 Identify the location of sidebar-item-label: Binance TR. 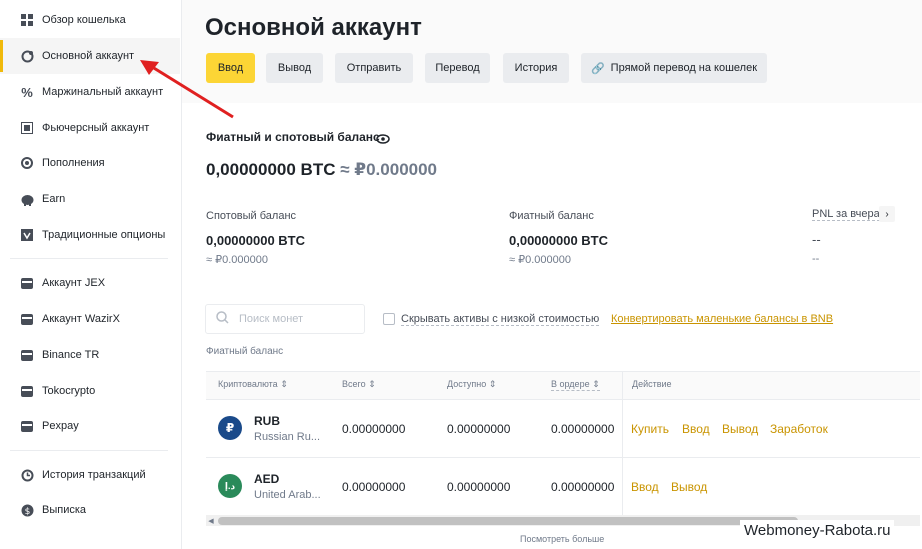
(71, 355).